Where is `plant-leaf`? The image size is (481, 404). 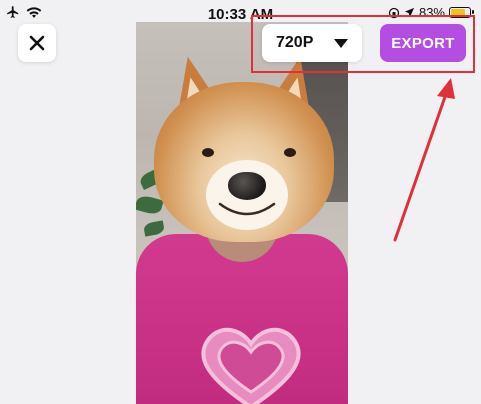 plant-leaf is located at coordinates (154, 228).